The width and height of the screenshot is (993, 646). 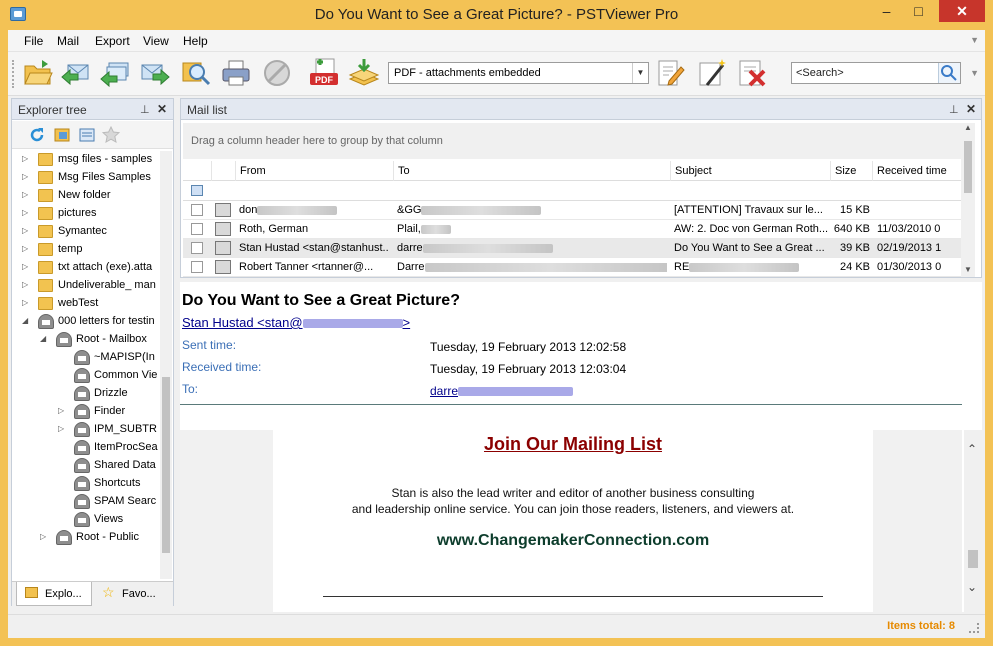 I want to click on preview-from-link: Stan Hustad <stan@ >, so click(x=296, y=322).